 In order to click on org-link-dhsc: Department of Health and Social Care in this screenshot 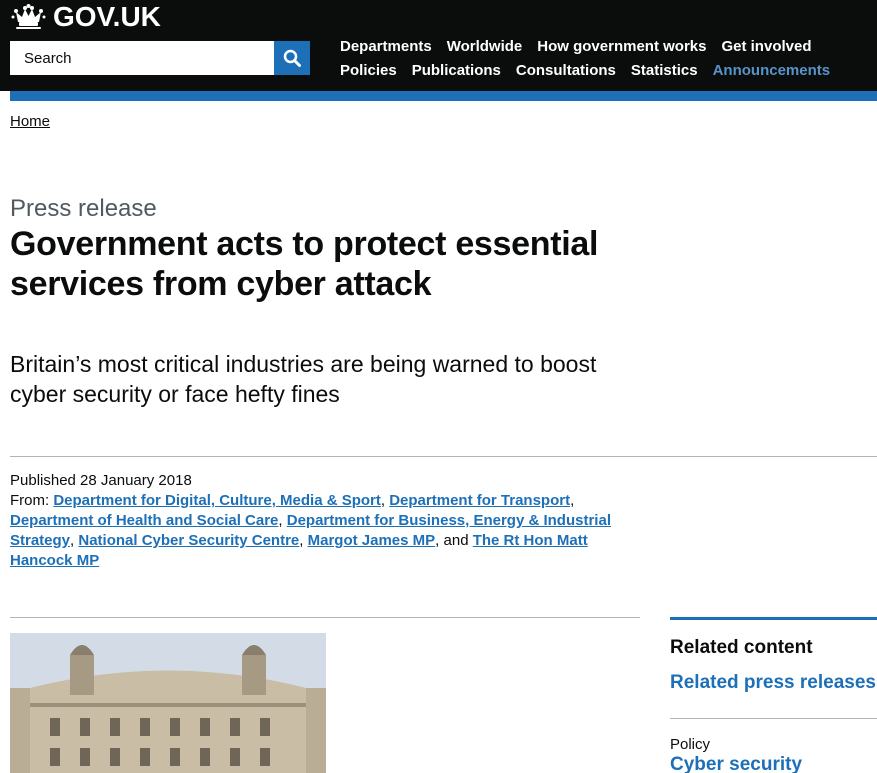, I will do `click(144, 520)`.